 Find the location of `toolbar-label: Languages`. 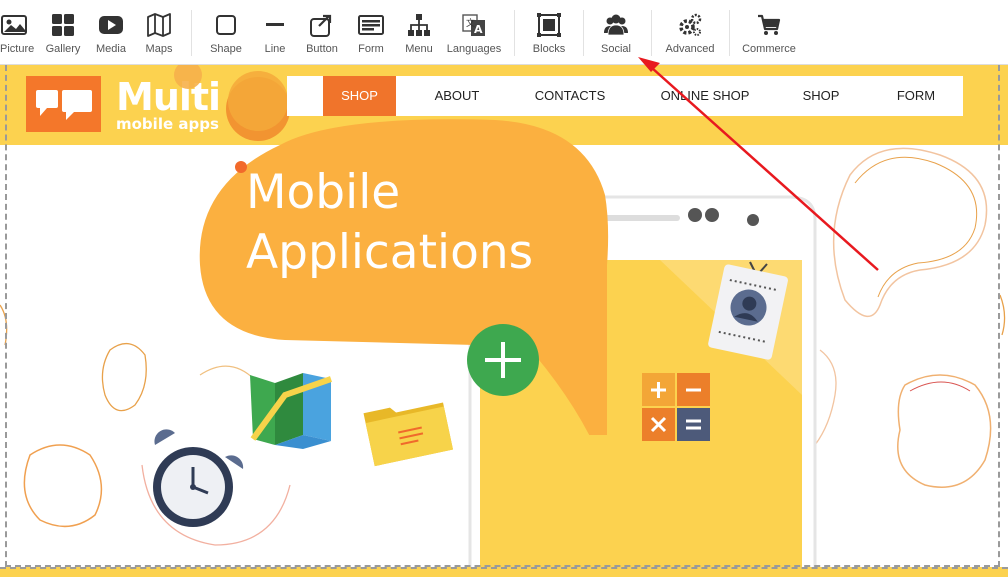

toolbar-label: Languages is located at coordinates (474, 49).